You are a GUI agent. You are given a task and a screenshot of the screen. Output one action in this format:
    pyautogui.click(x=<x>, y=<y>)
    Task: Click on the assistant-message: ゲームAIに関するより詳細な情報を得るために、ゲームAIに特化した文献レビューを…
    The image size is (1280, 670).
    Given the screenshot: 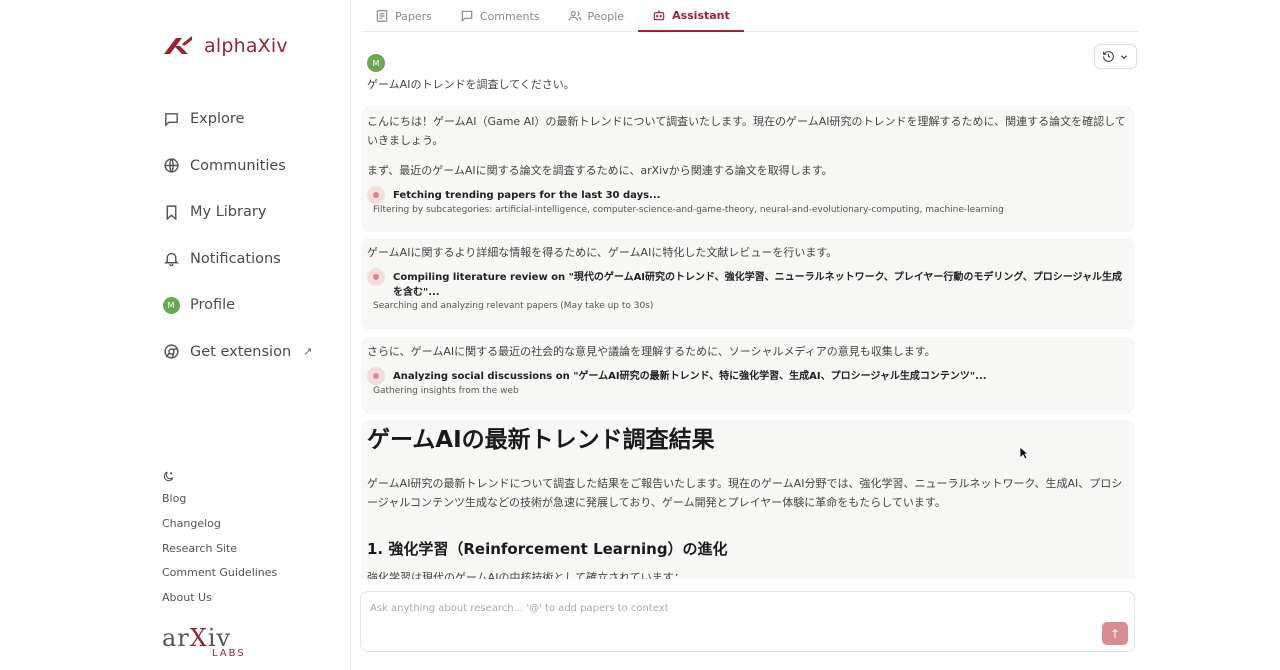 What is the action you would take?
    pyautogui.click(x=748, y=284)
    